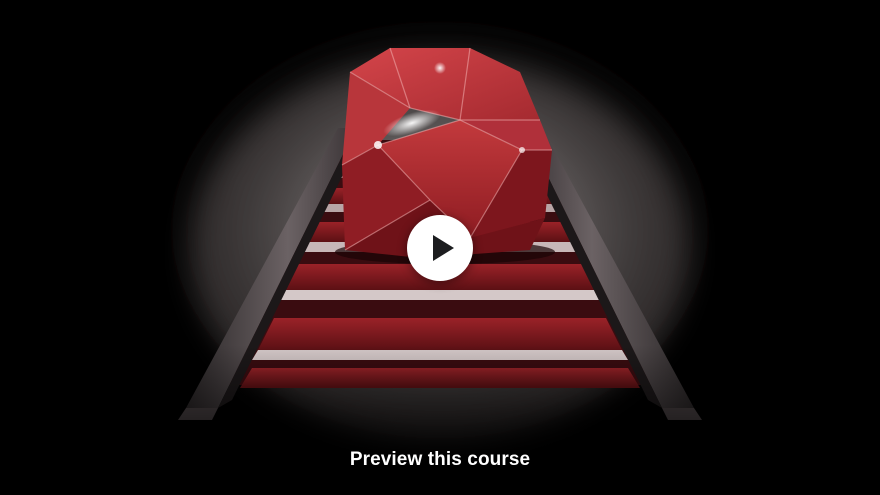  Describe the element at coordinates (440, 460) in the screenshot. I see `preview-course-label: Preview this course` at that location.